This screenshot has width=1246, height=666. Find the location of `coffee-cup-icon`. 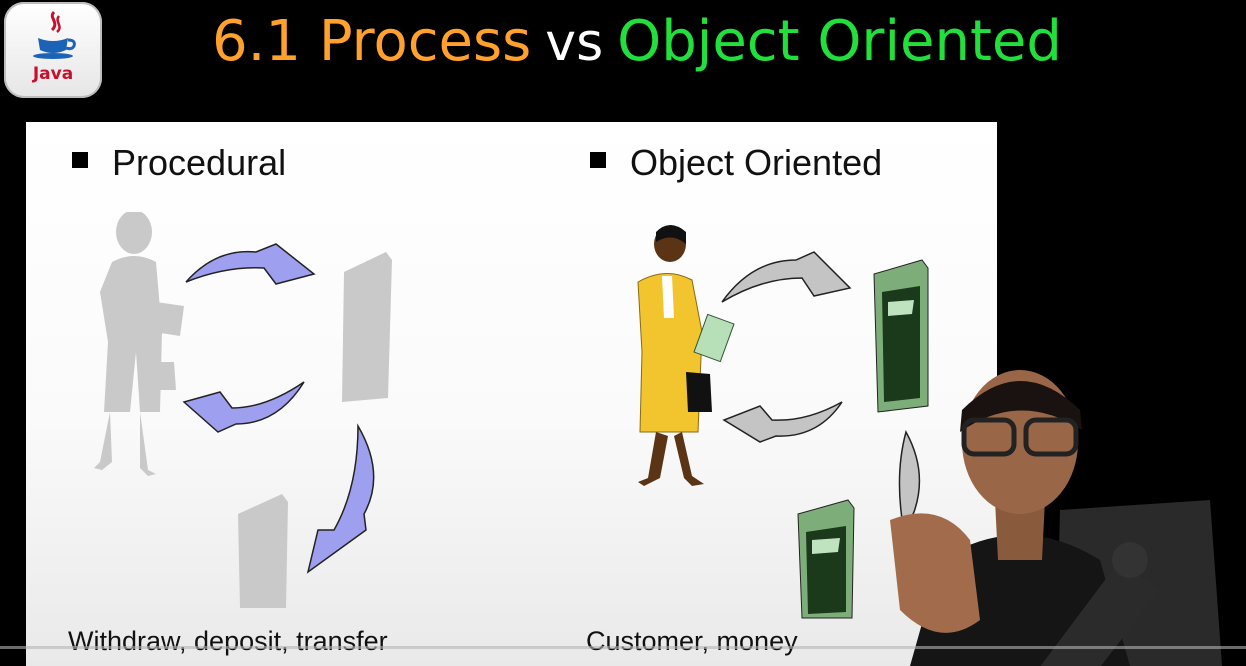

coffee-cup-icon is located at coordinates (54, 34).